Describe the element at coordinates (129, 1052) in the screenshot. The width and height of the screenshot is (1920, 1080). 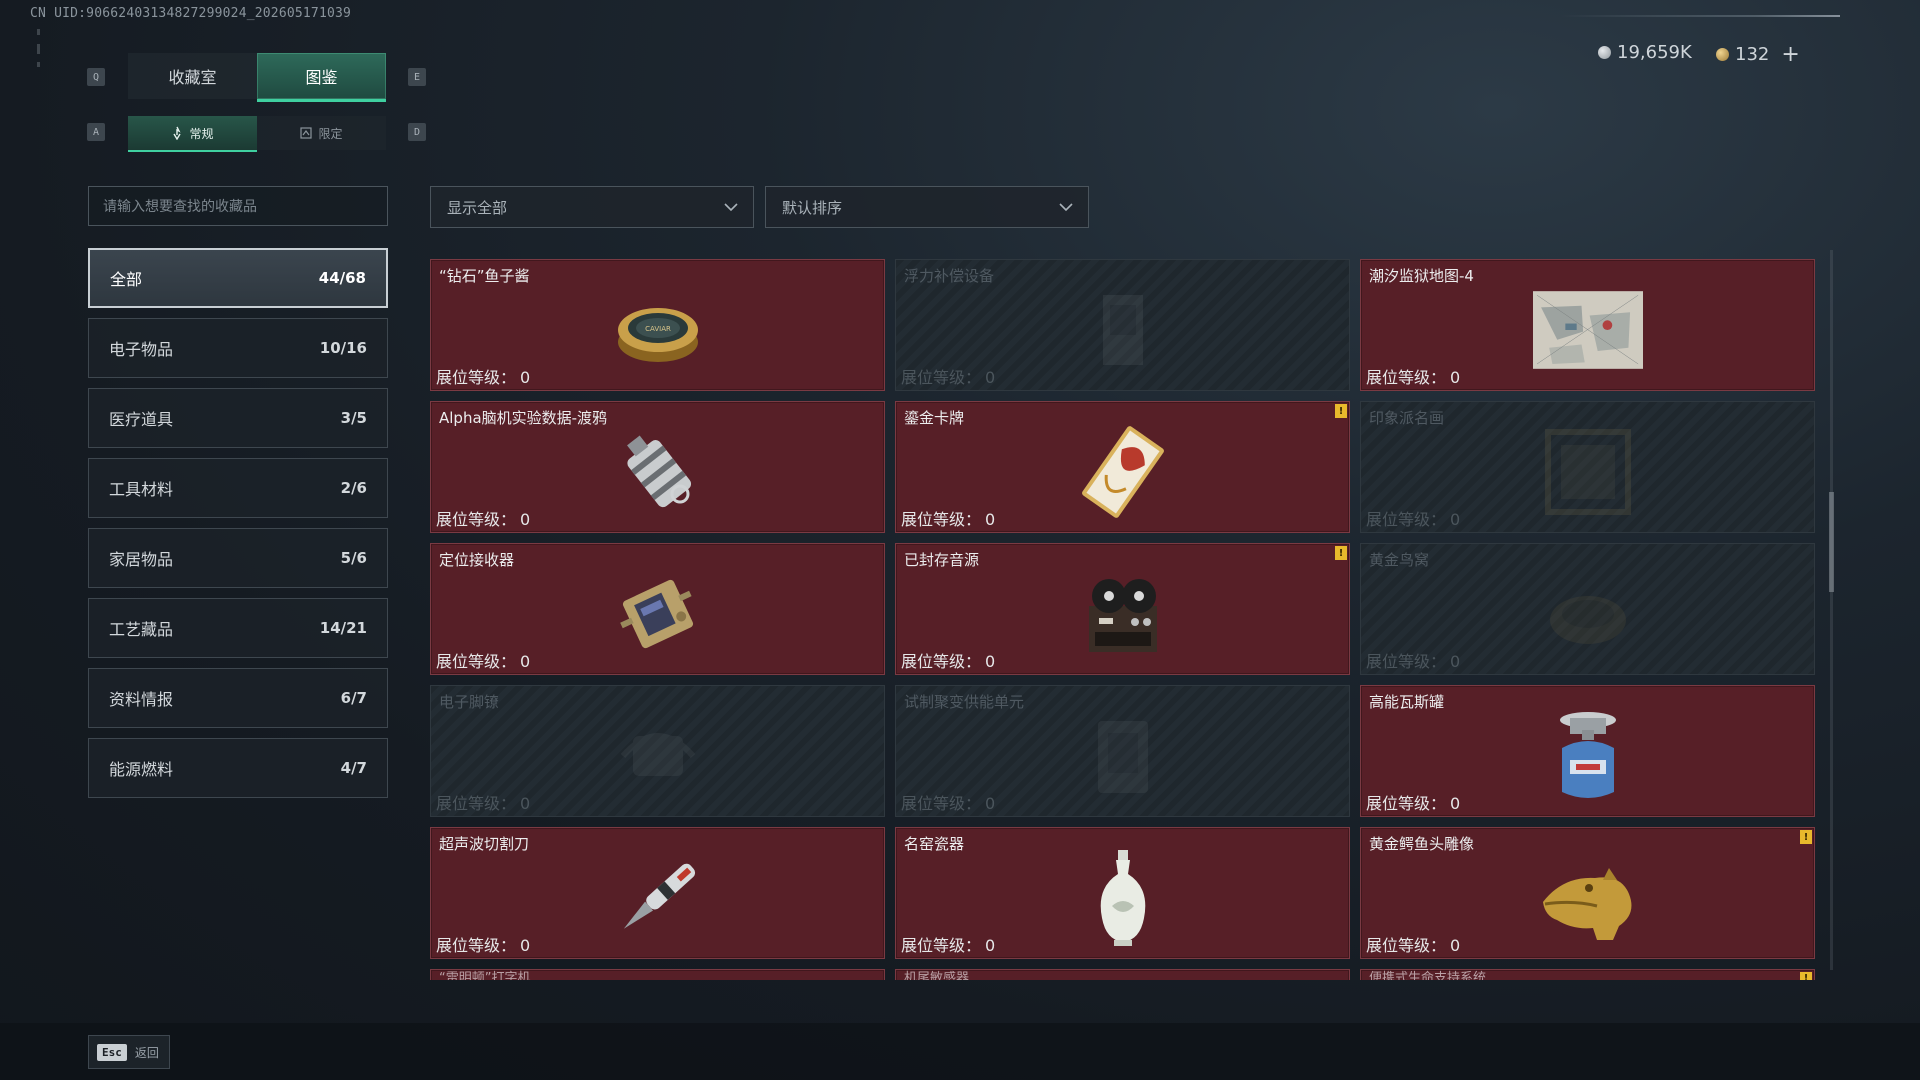
I see `back-button: Esc 返回` at that location.